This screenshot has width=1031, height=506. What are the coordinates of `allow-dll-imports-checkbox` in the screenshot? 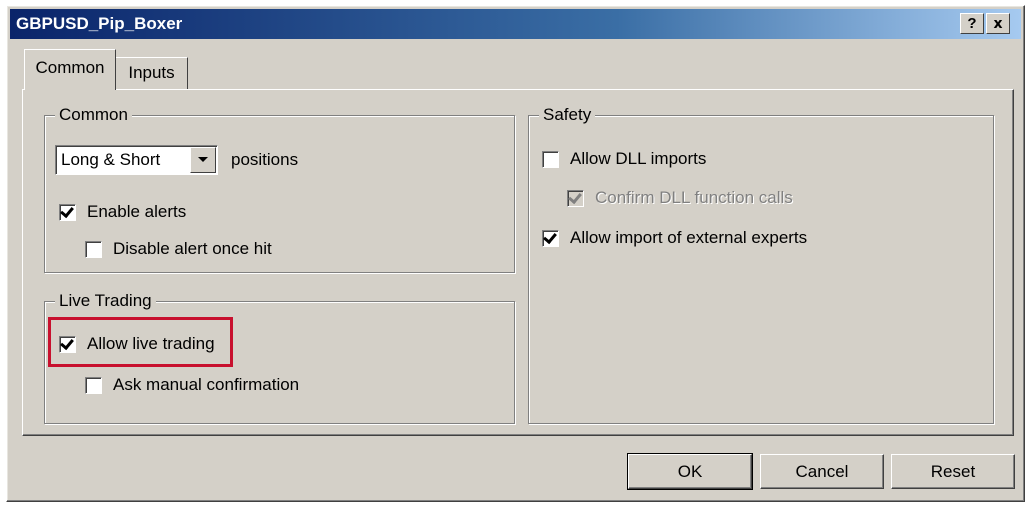 It's located at (550, 159).